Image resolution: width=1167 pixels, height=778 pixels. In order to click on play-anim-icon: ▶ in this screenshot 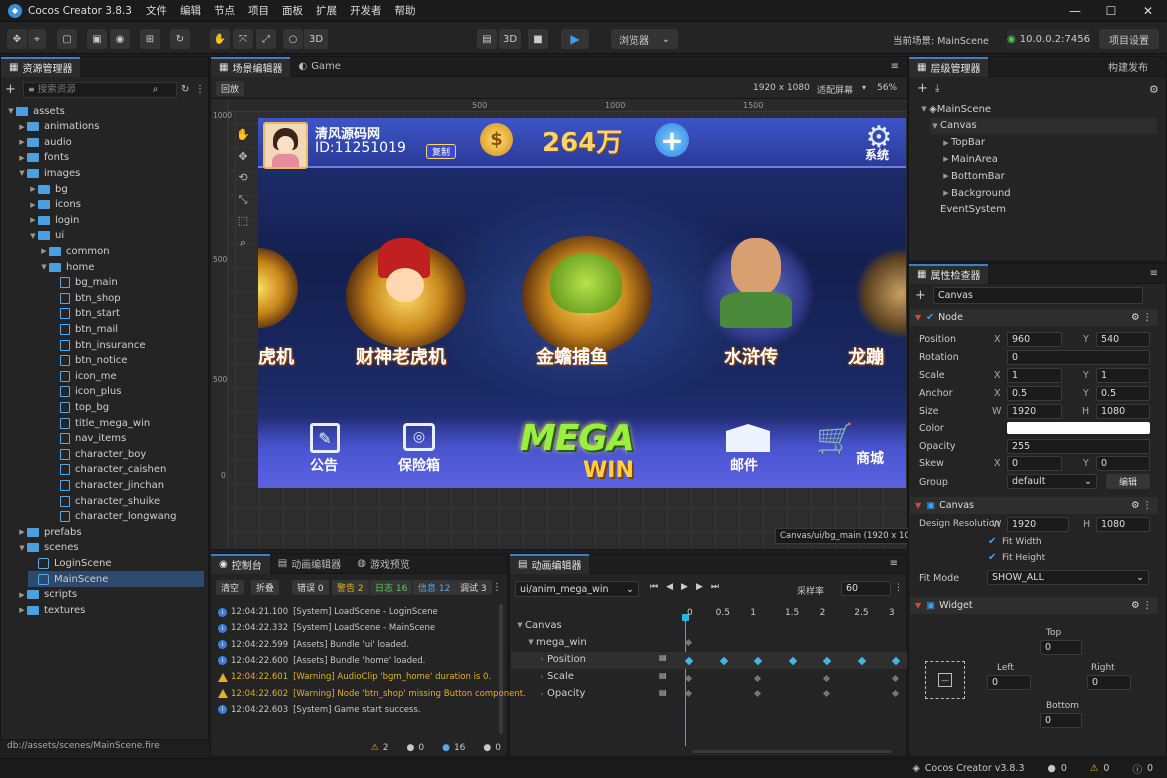, I will do `click(688, 587)`.